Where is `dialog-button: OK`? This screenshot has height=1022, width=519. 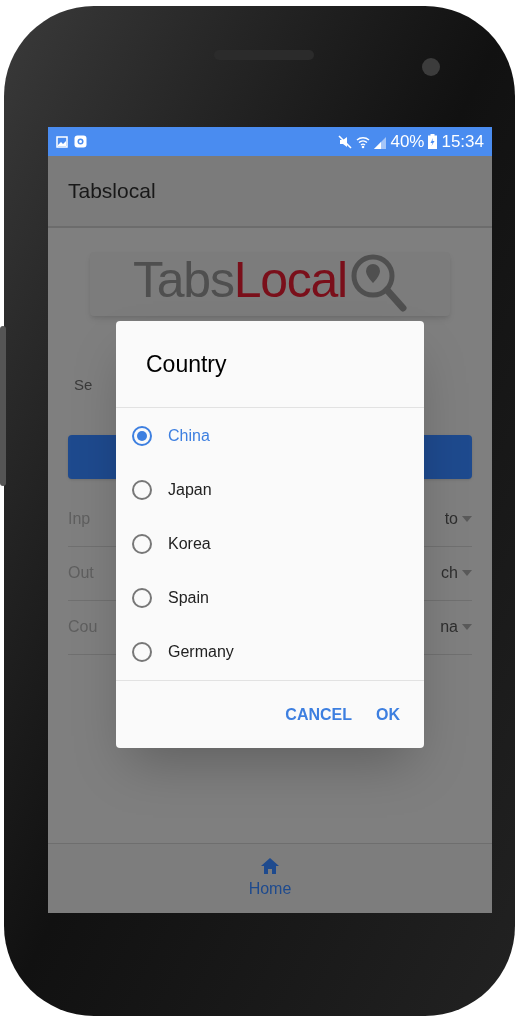 dialog-button: OK is located at coordinates (388, 714).